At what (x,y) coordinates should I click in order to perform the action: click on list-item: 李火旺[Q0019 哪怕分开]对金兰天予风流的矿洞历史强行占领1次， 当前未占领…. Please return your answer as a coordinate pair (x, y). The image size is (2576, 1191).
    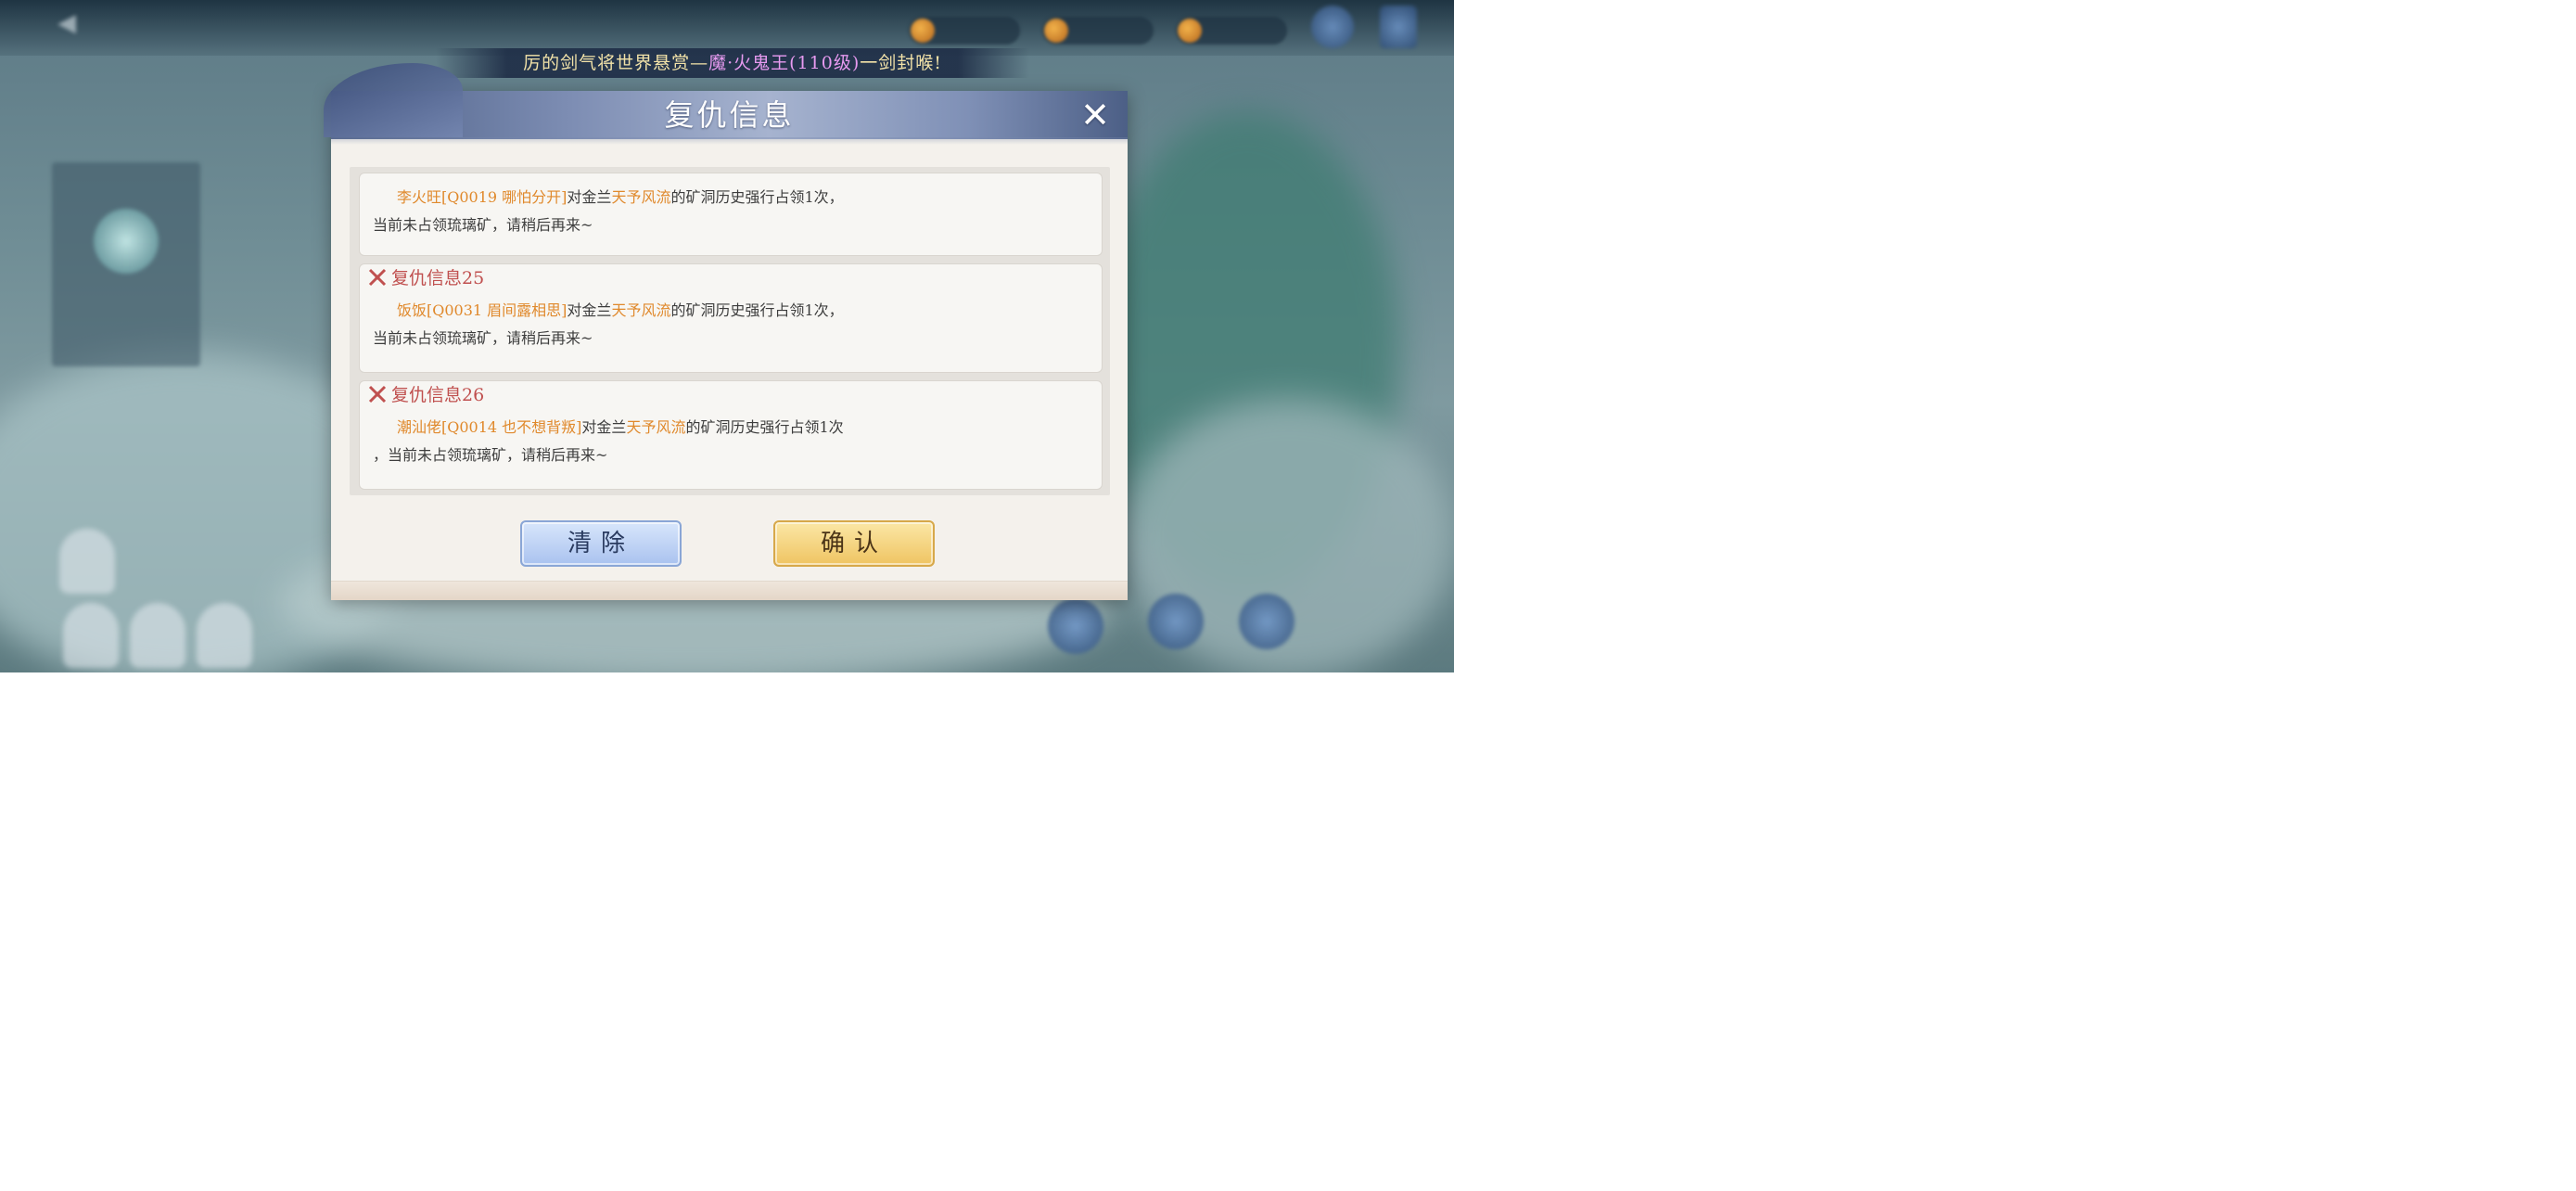
    Looking at the image, I should click on (731, 215).